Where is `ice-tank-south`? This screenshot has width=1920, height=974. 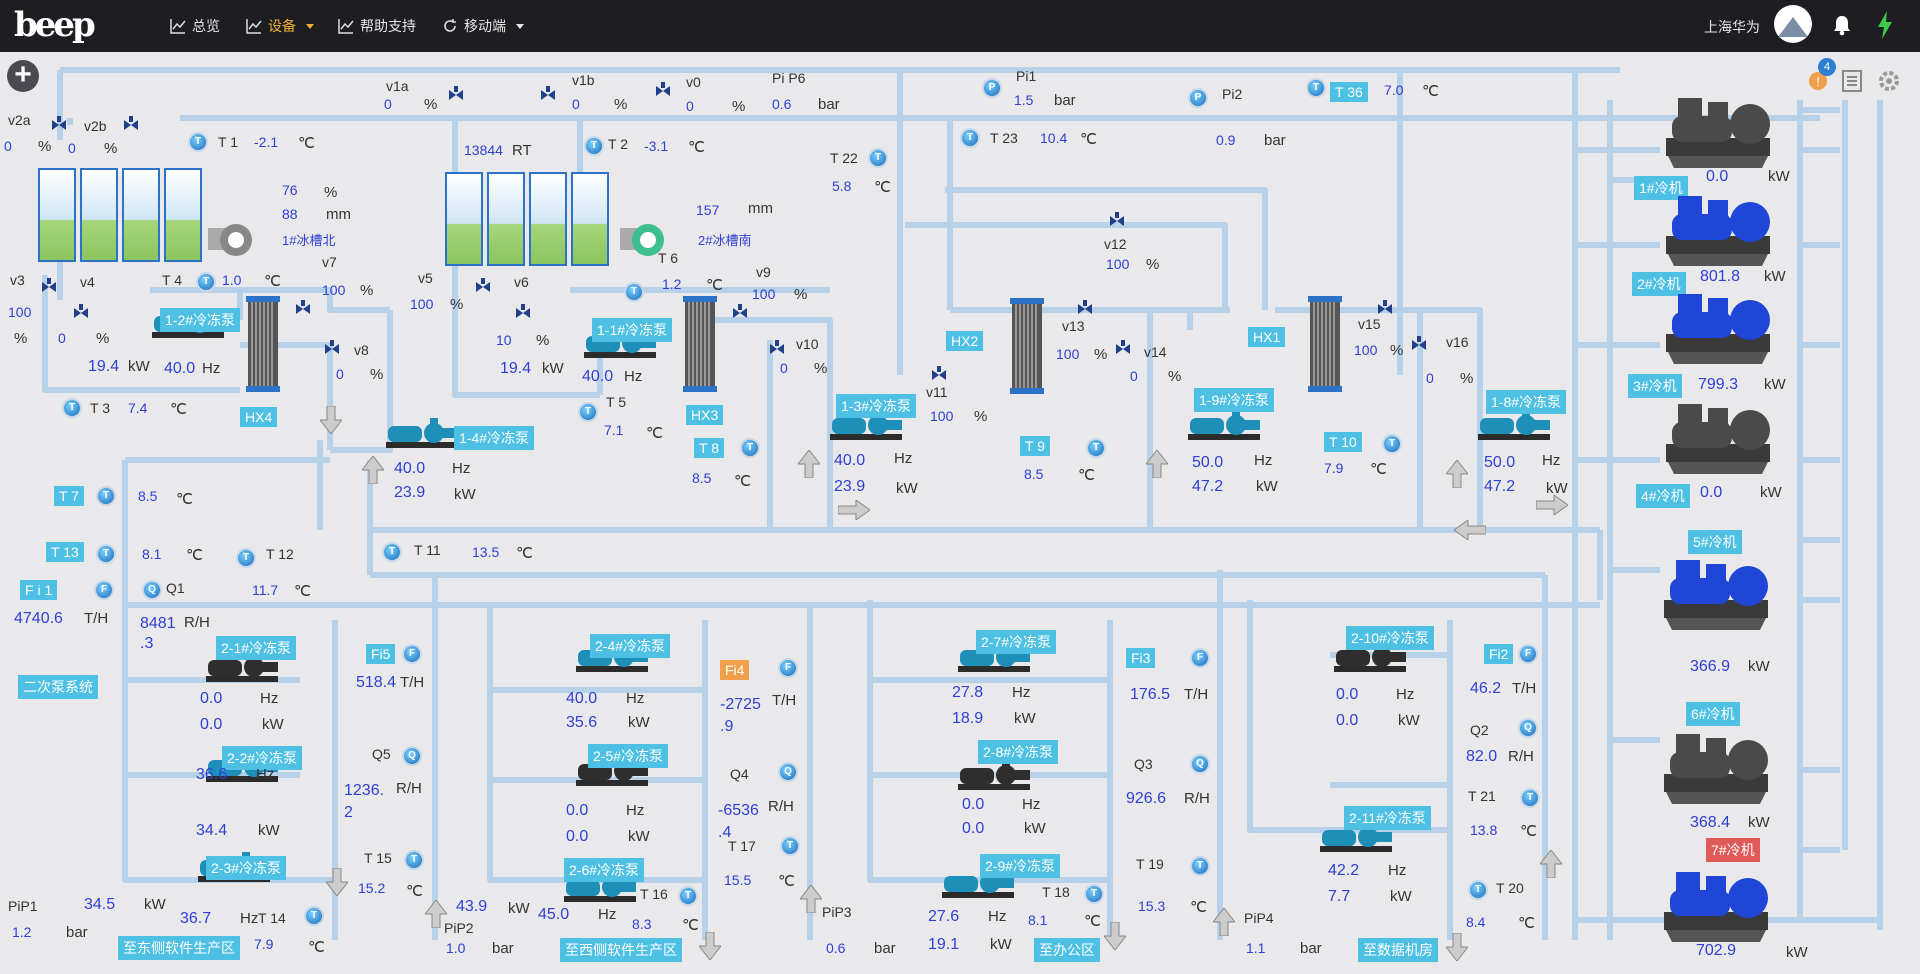
ice-tank-south is located at coordinates (530, 221).